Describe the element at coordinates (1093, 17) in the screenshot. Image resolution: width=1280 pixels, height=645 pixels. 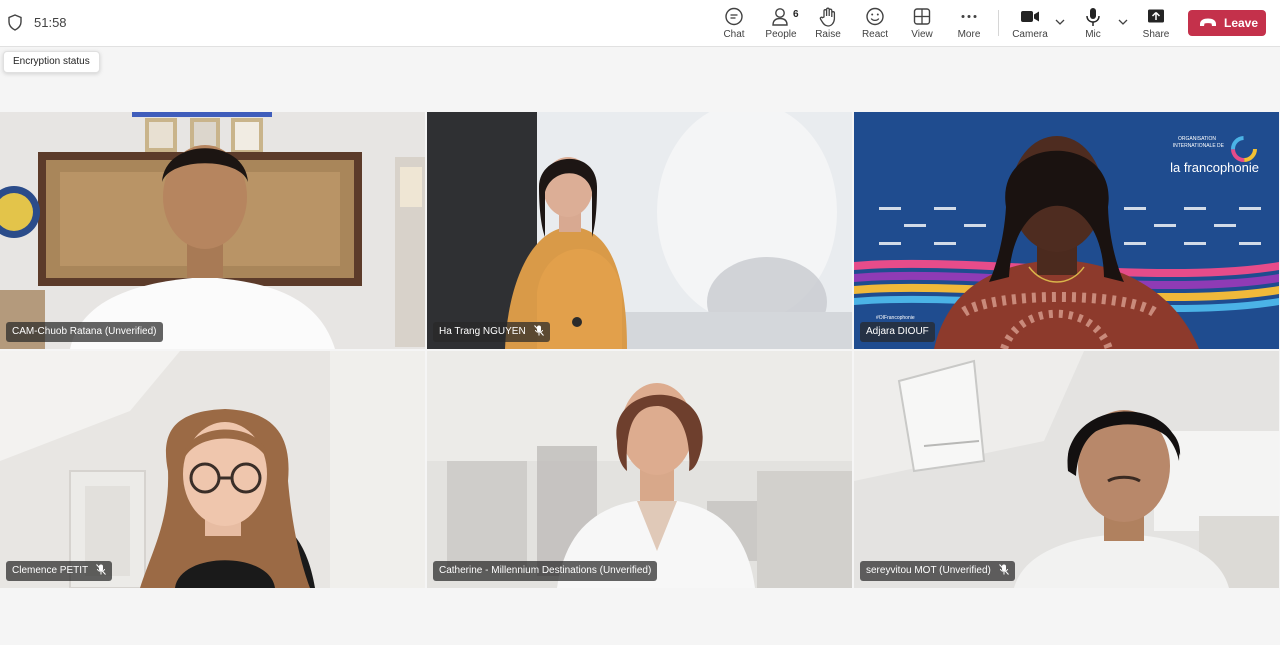
I see `microphone-icon` at that location.